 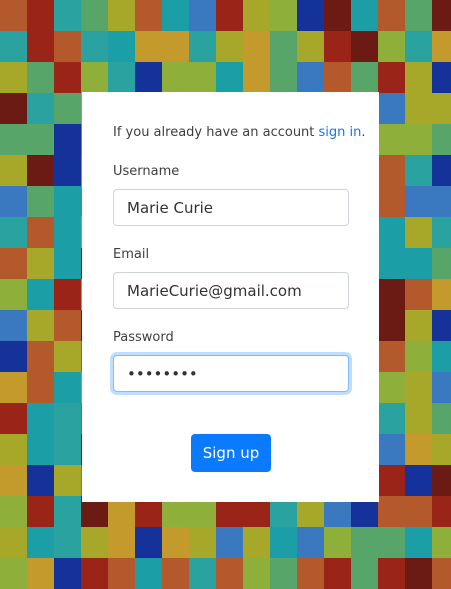 I want to click on signin-prompt: If you already have an account sign in., so click(x=239, y=132).